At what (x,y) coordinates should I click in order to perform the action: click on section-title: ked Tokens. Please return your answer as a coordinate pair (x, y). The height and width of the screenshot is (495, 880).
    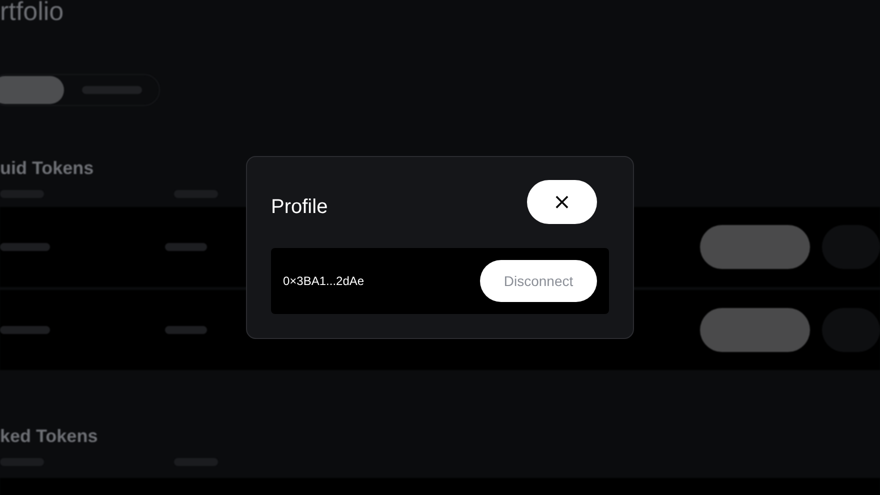
    Looking at the image, I should click on (49, 437).